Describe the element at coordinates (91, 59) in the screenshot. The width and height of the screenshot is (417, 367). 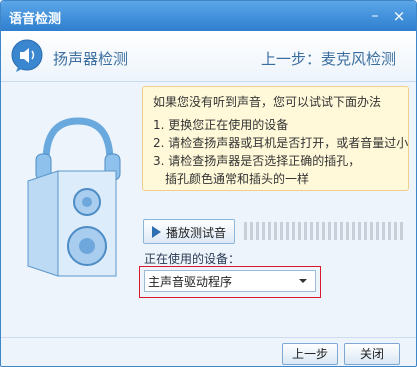
I see `page-title: 扬声器检测` at that location.